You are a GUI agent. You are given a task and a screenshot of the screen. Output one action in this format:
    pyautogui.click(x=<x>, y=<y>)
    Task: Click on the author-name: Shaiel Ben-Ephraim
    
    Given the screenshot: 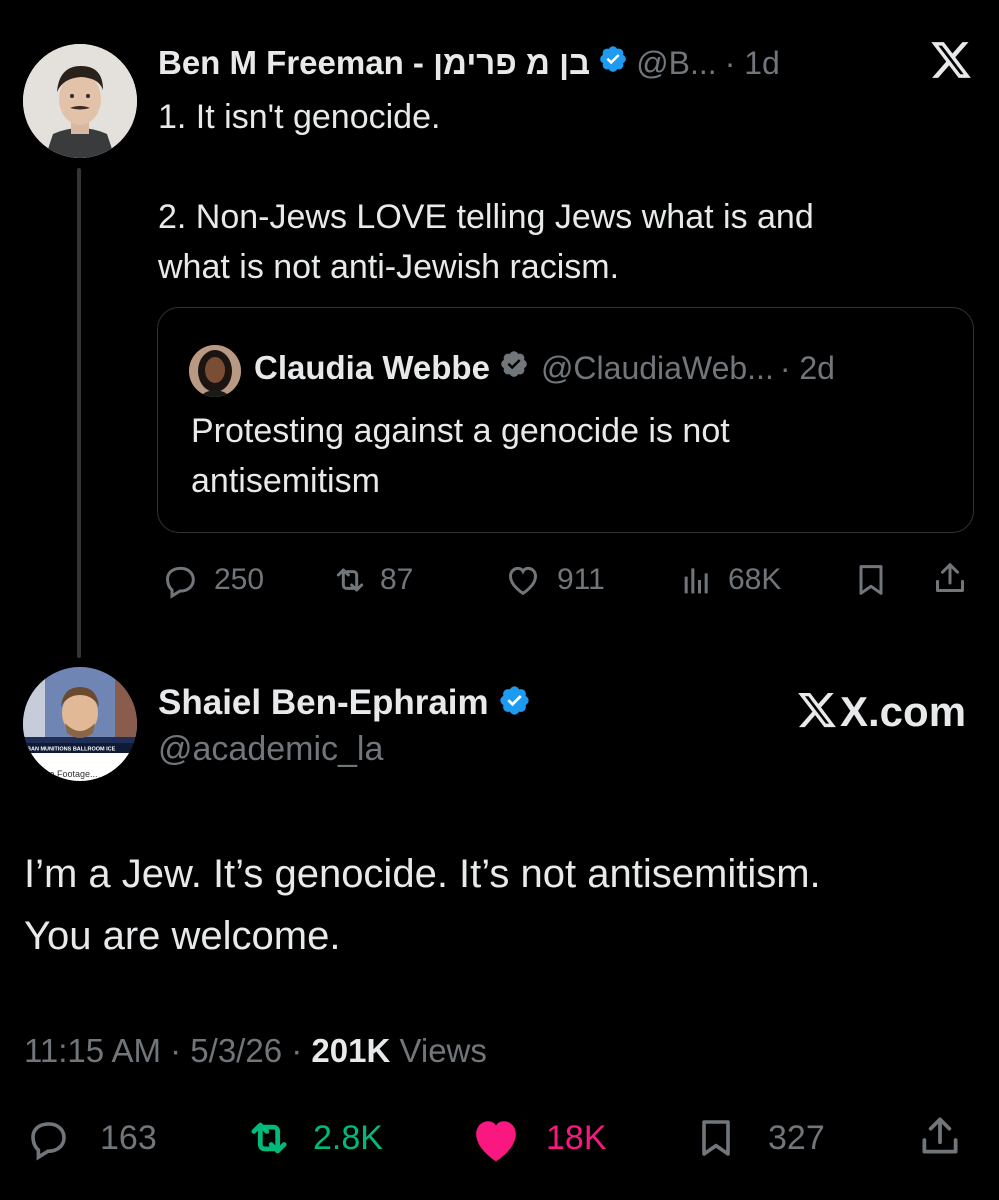 What is the action you would take?
    pyautogui.click(x=323, y=703)
    